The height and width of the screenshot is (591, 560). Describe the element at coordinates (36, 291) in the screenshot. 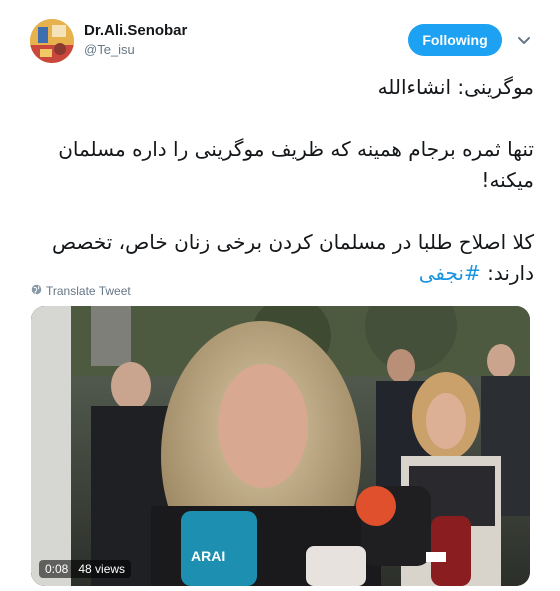

I see `globe-icon` at that location.